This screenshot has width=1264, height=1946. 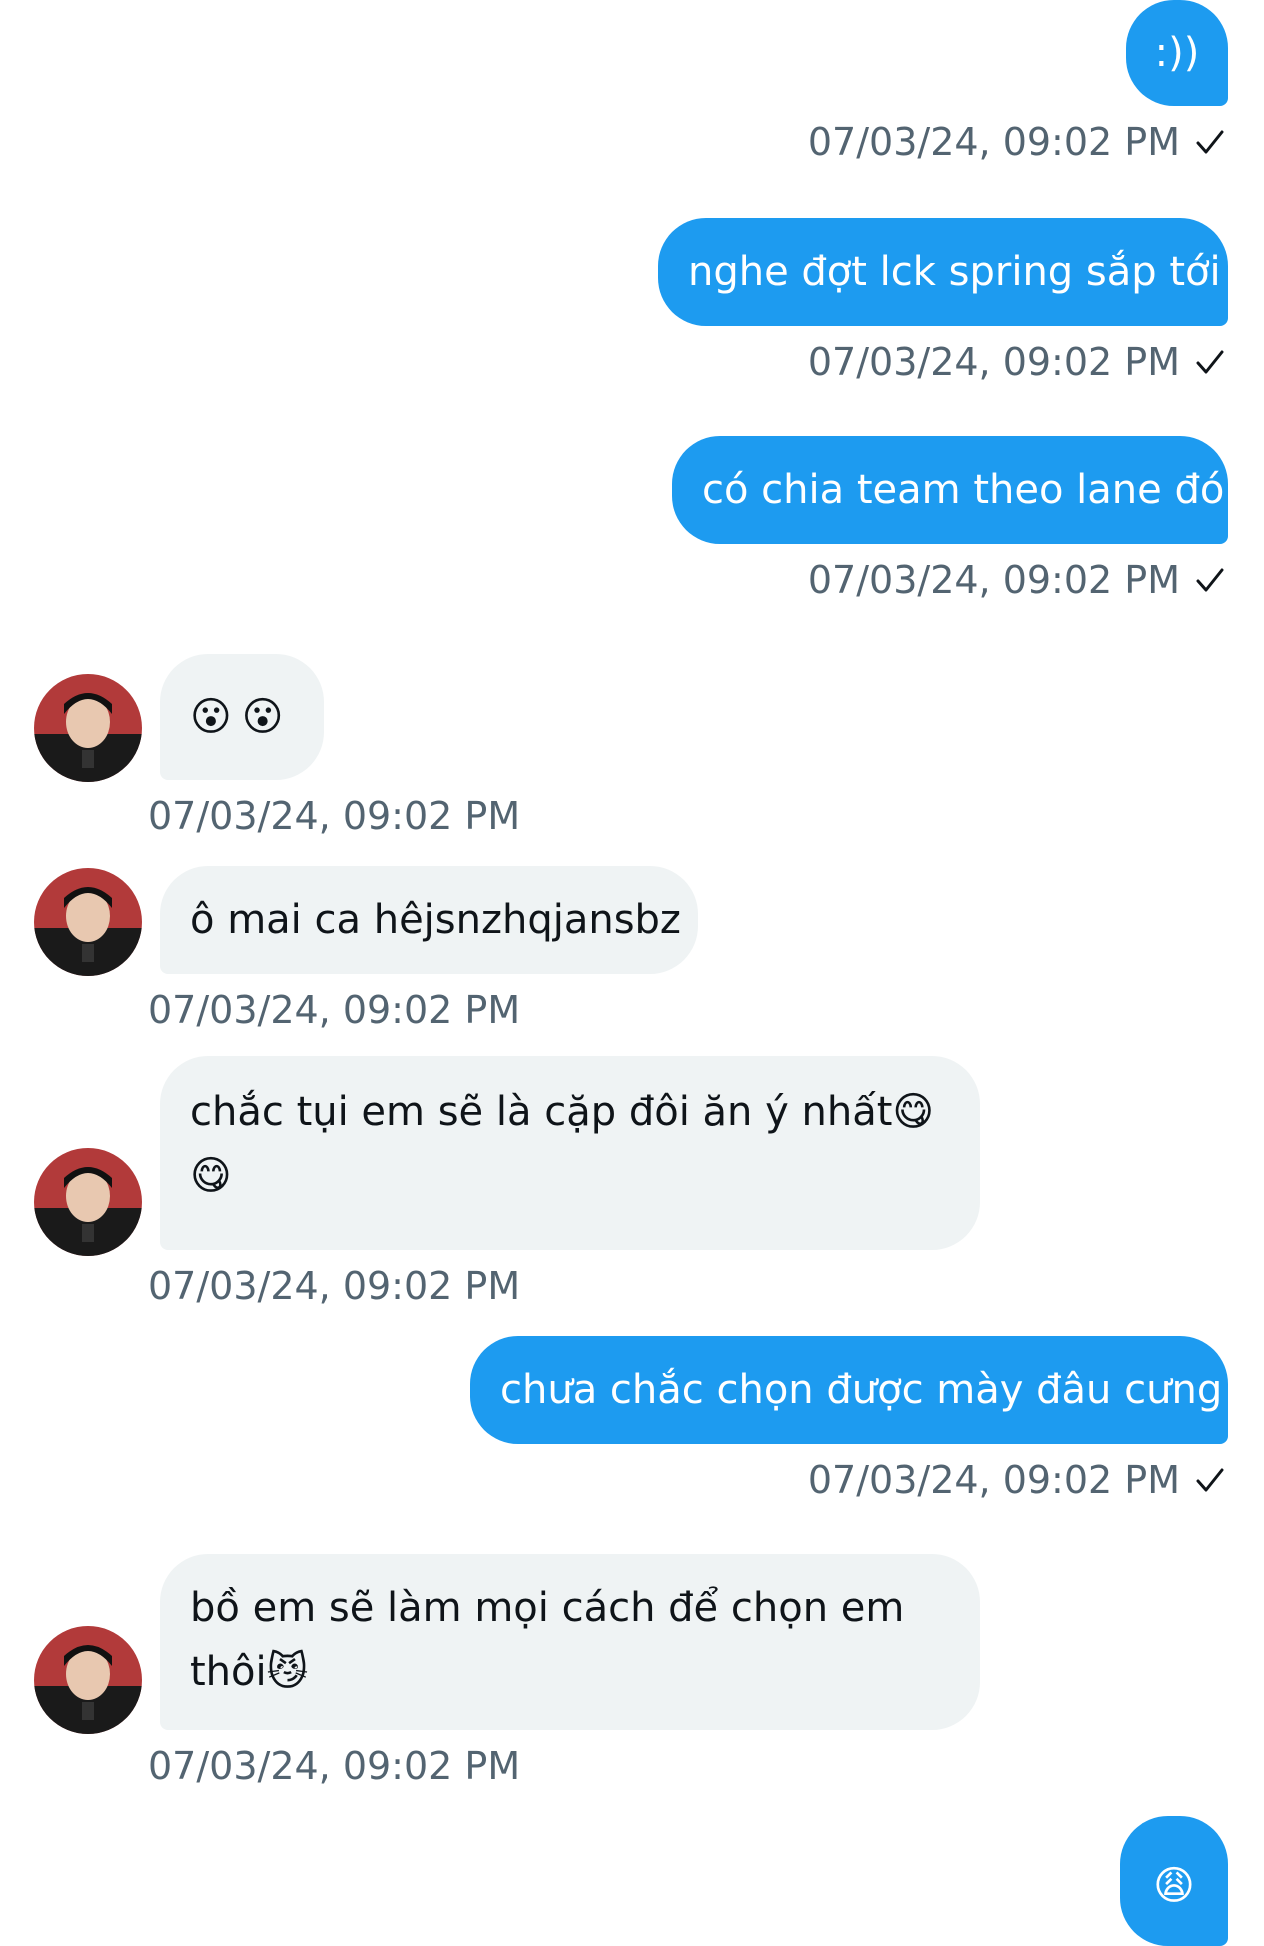 What do you see at coordinates (211, 1176) in the screenshot?
I see `message-text-line: 😋` at bounding box center [211, 1176].